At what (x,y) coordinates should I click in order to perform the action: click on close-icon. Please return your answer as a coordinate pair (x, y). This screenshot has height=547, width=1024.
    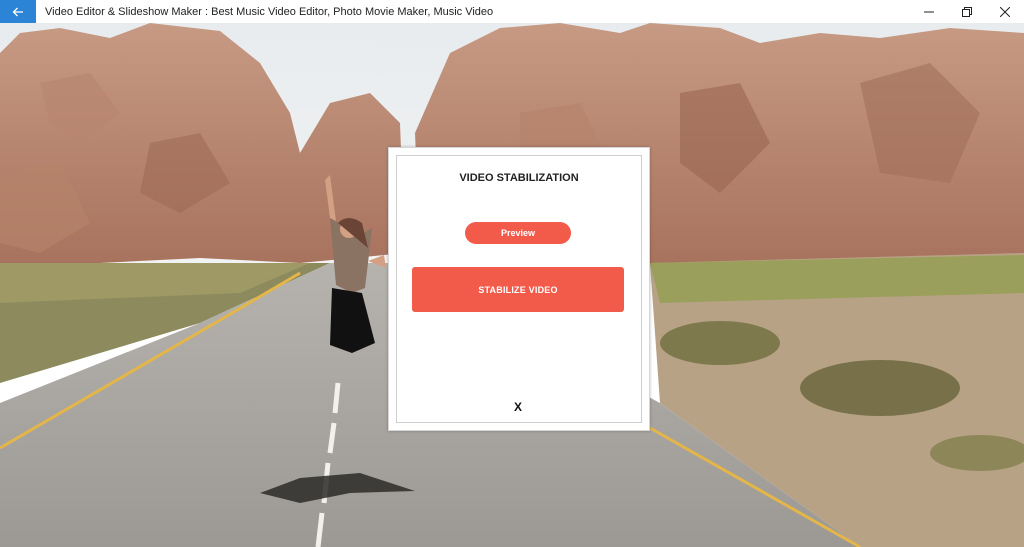
    Looking at the image, I should click on (1005, 11).